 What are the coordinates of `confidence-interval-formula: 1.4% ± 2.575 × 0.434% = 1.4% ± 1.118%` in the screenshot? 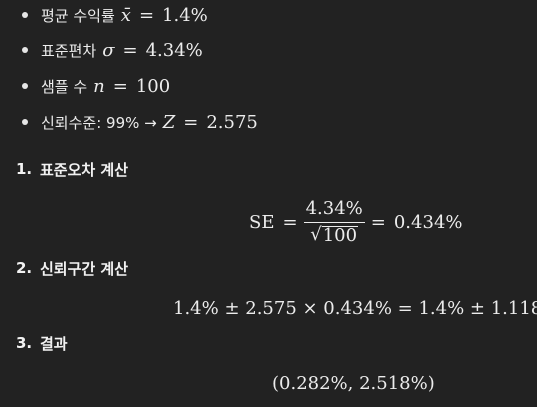 It's located at (355, 308).